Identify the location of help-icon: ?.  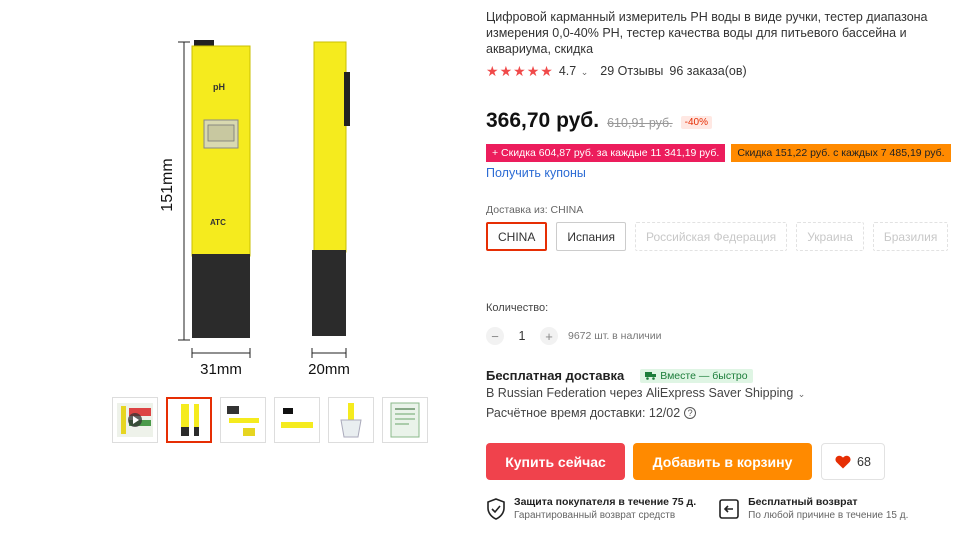
(690, 413).